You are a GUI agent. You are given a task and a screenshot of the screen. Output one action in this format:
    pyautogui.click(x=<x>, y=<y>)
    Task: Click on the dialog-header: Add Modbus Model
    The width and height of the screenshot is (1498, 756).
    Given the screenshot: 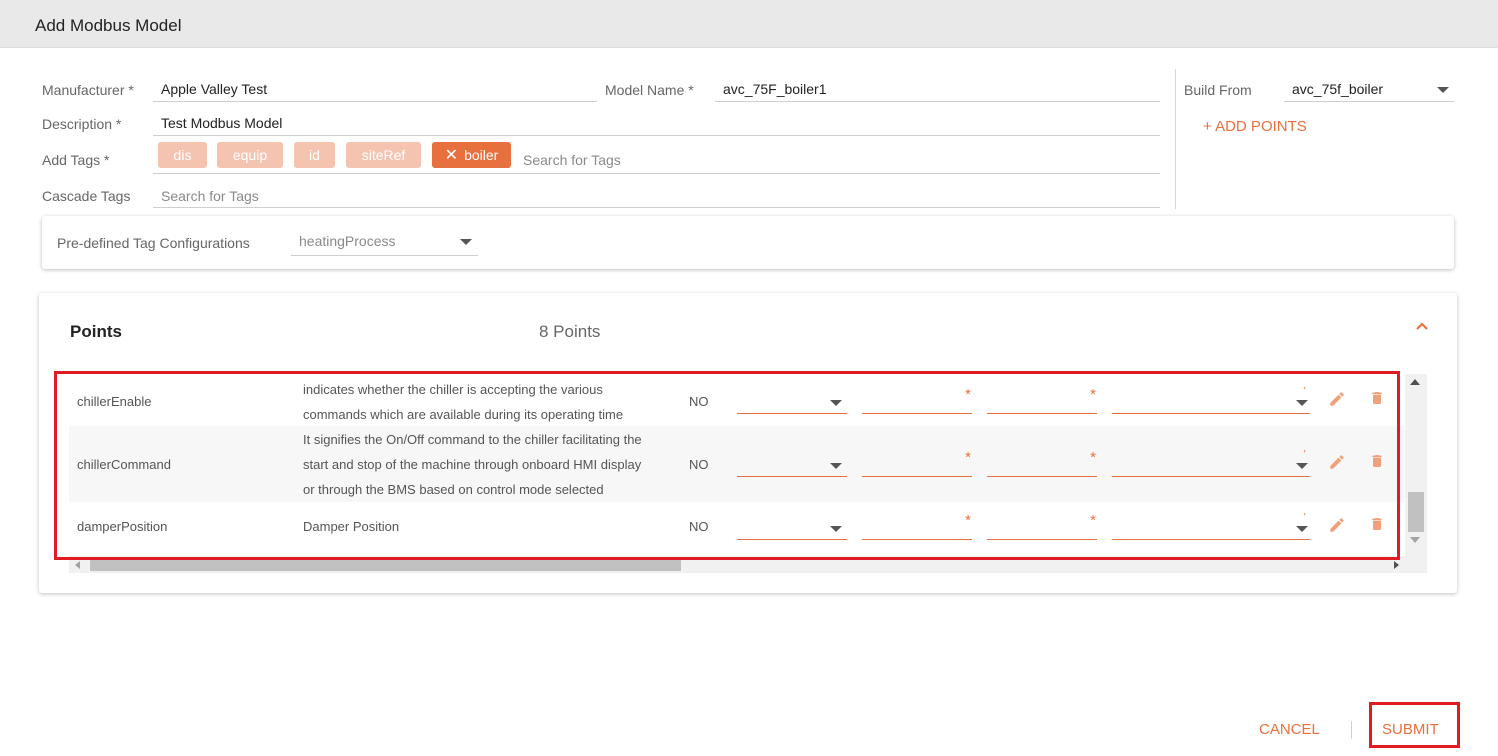 What is the action you would take?
    pyautogui.click(x=749, y=24)
    